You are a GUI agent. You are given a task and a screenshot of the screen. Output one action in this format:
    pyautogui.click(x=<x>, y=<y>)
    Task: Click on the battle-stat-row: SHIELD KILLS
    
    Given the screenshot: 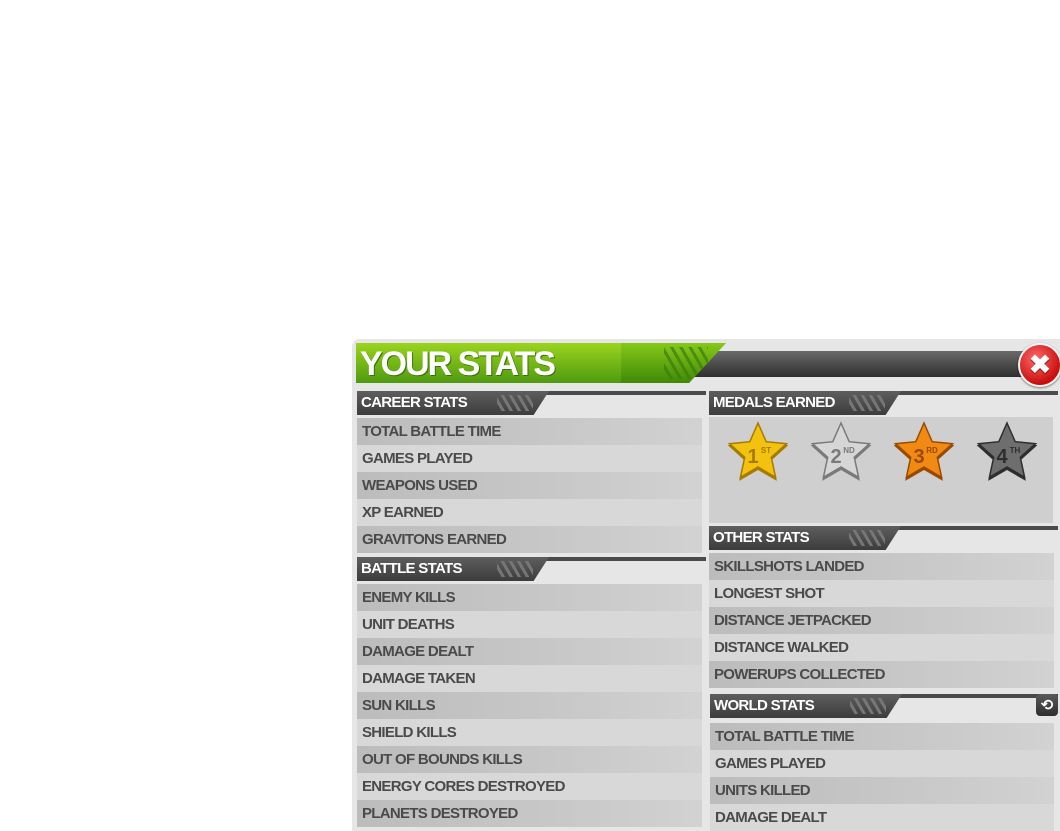 What is the action you would take?
    pyautogui.click(x=531, y=732)
    